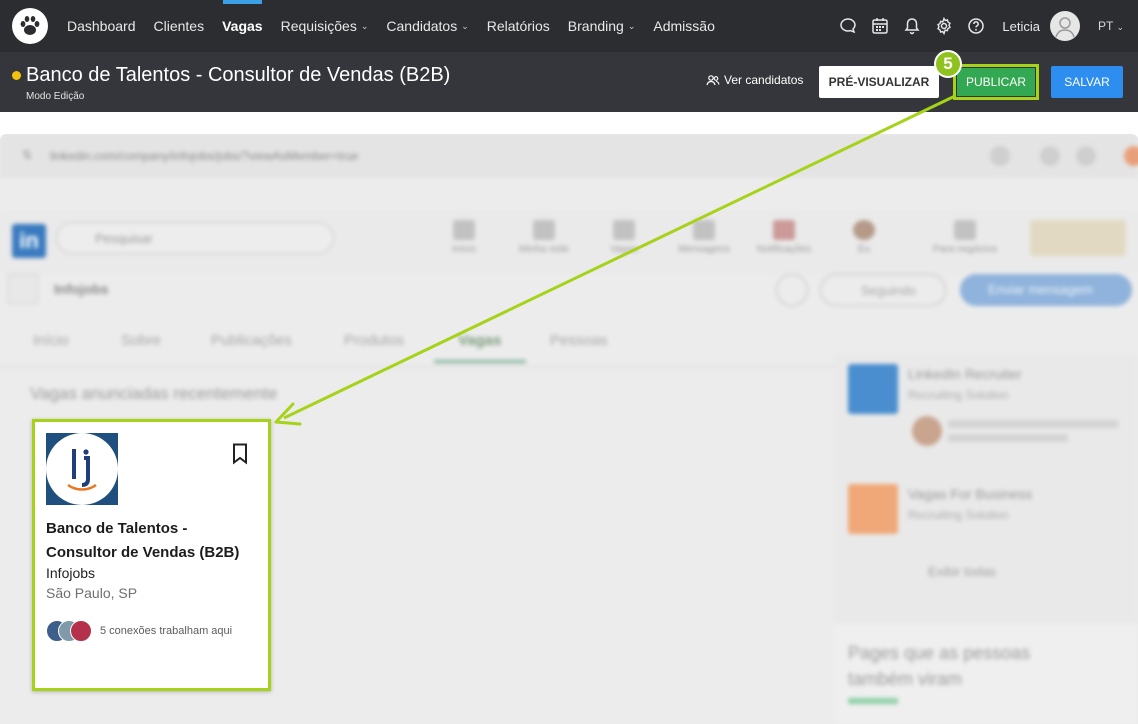 This screenshot has width=1138, height=724. What do you see at coordinates (983, 405) in the screenshot?
I see `side-item-recruiter: LinkedIn Recruiter Recruiting Solution` at bounding box center [983, 405].